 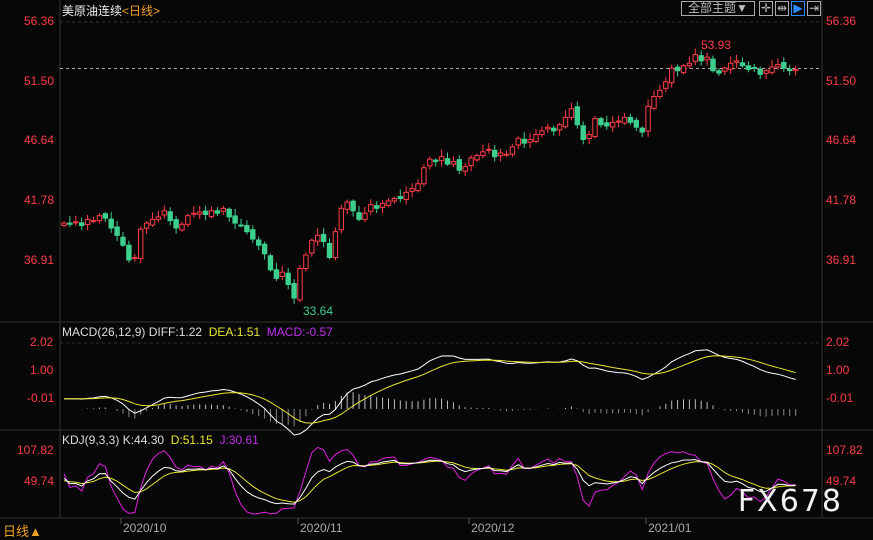 What do you see at coordinates (160, 440) in the screenshot?
I see `kdj-legend: KDJ(9,3,3) K:44.30 D:51.15 J:30.61` at bounding box center [160, 440].